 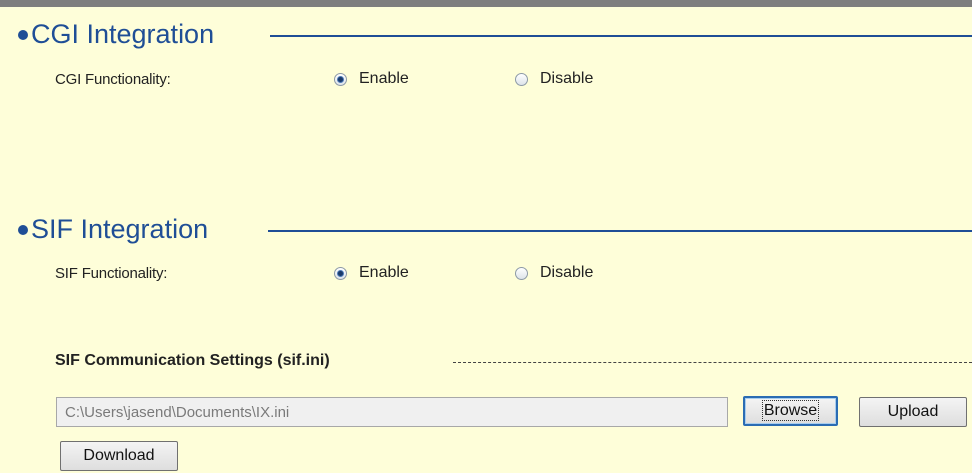 I want to click on download-button-label: Download, so click(x=119, y=455).